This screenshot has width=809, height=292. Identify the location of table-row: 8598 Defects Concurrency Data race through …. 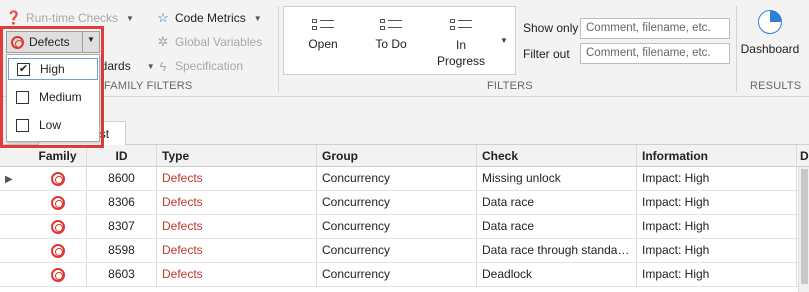
(404, 251).